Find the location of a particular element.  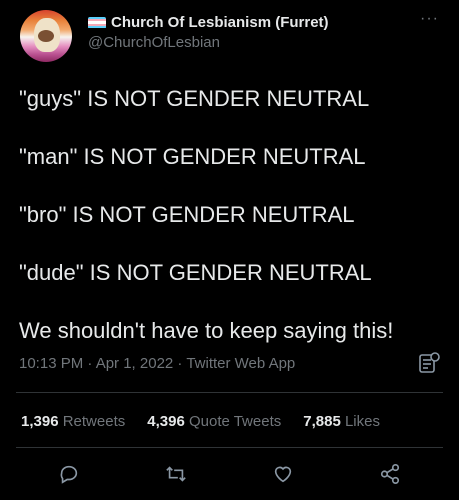

likes-stat: 7,885 Likes is located at coordinates (341, 421).